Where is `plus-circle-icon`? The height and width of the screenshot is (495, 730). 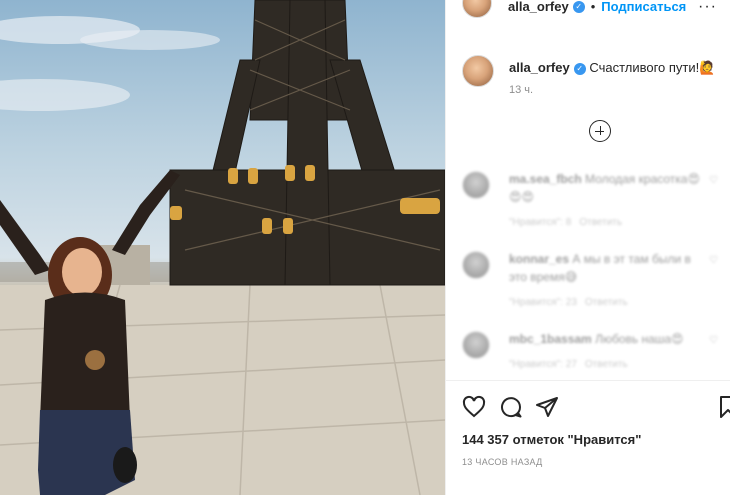
plus-circle-icon is located at coordinates (600, 131).